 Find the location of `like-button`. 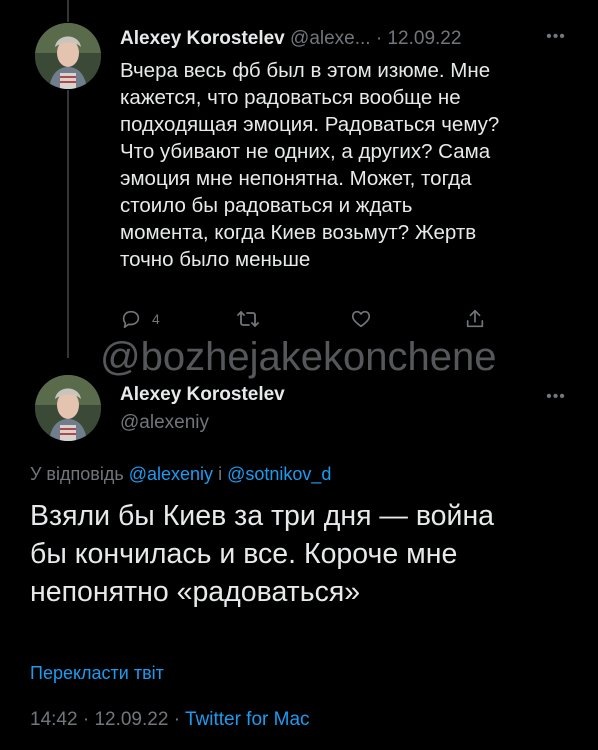

like-button is located at coordinates (361, 319).